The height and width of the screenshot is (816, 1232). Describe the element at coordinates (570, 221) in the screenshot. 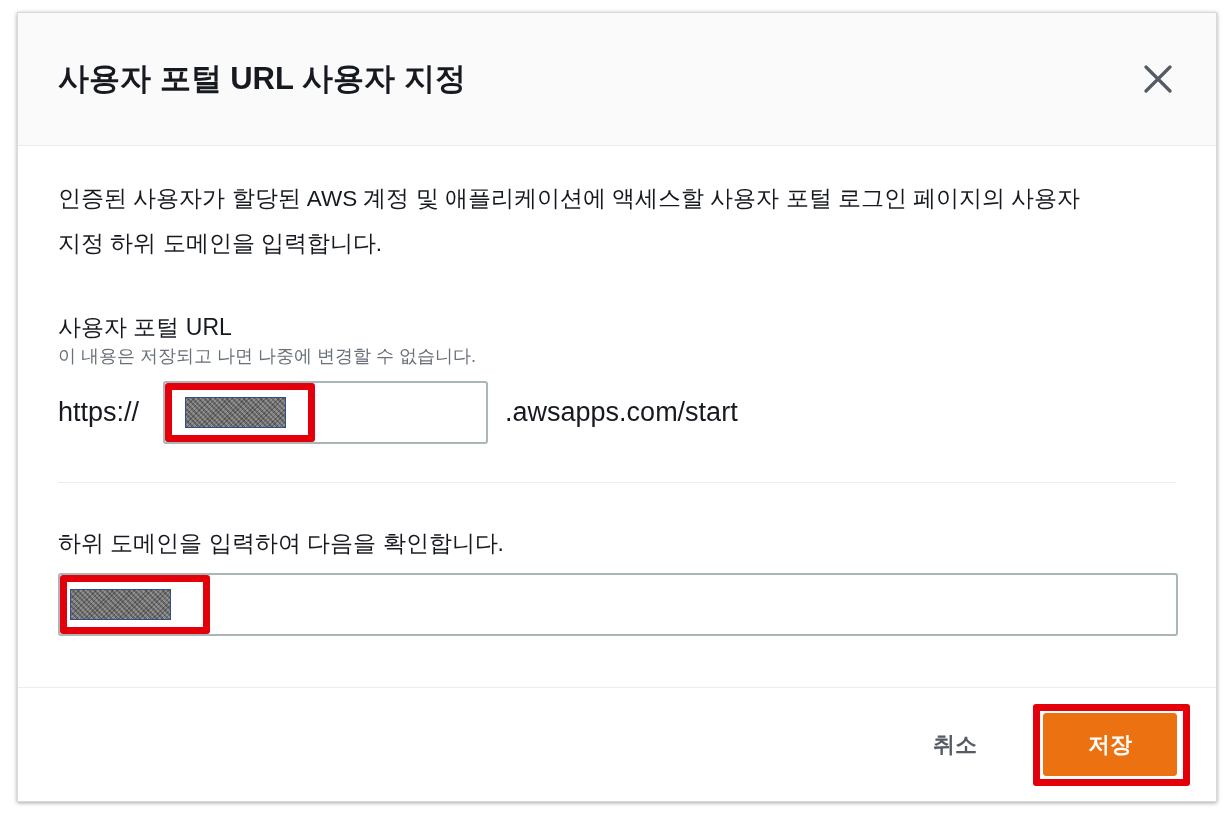

I see `description-text: 인증된 사용자가 할당된 AWS 계정 및 애플리케이션에 액세스할 사용자 포털 로그인 페이지의 사용자 지정 하위 도메인을 입력합니다.` at that location.